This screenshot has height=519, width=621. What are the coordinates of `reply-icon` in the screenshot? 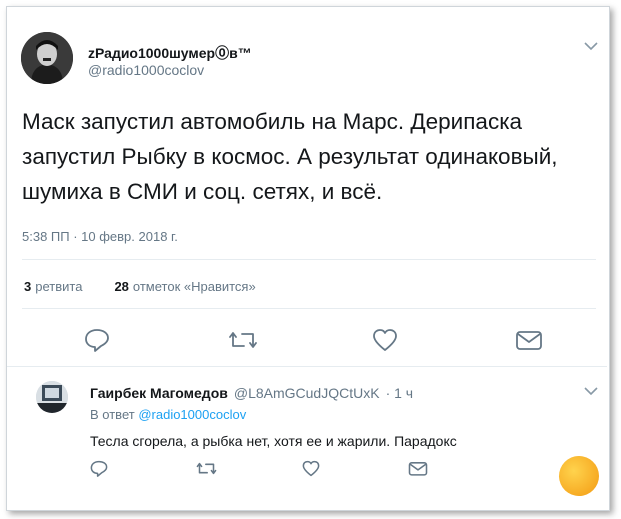 It's located at (97, 342).